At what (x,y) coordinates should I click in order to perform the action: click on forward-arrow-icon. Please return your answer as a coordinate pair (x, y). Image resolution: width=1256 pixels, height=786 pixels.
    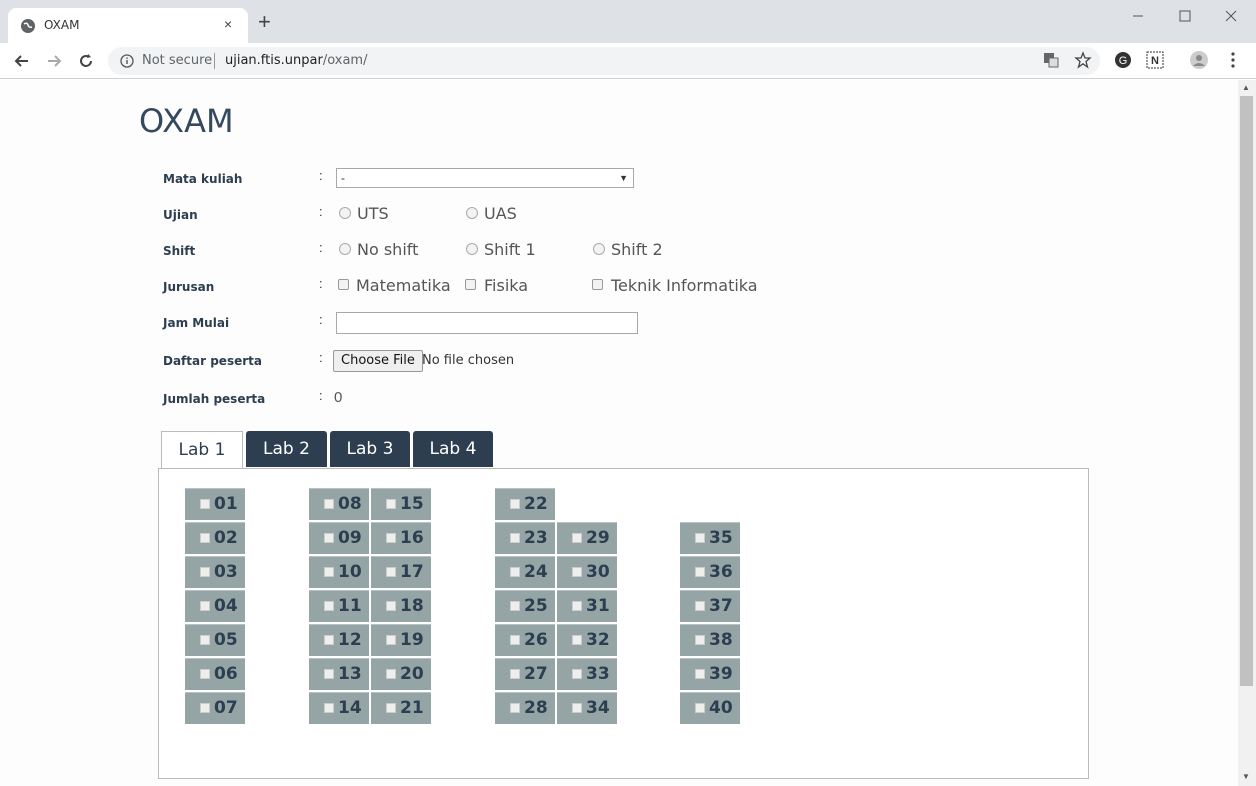
    Looking at the image, I should click on (54, 61).